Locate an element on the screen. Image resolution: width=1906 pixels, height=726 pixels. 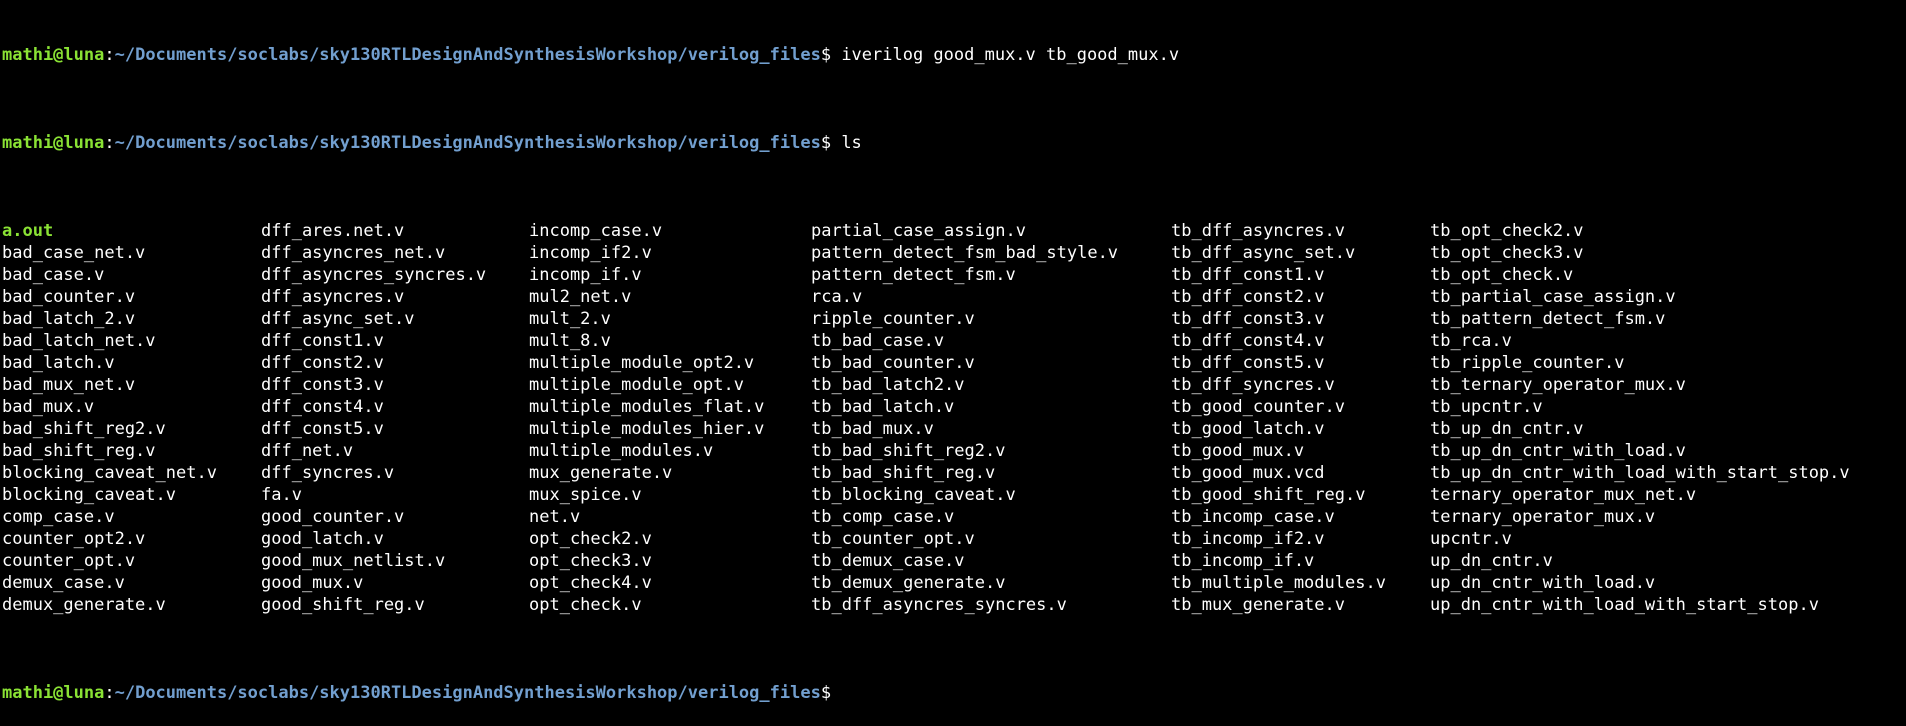
ls-file-entry: dff_asyncres_syncres.v is located at coordinates (374, 275).